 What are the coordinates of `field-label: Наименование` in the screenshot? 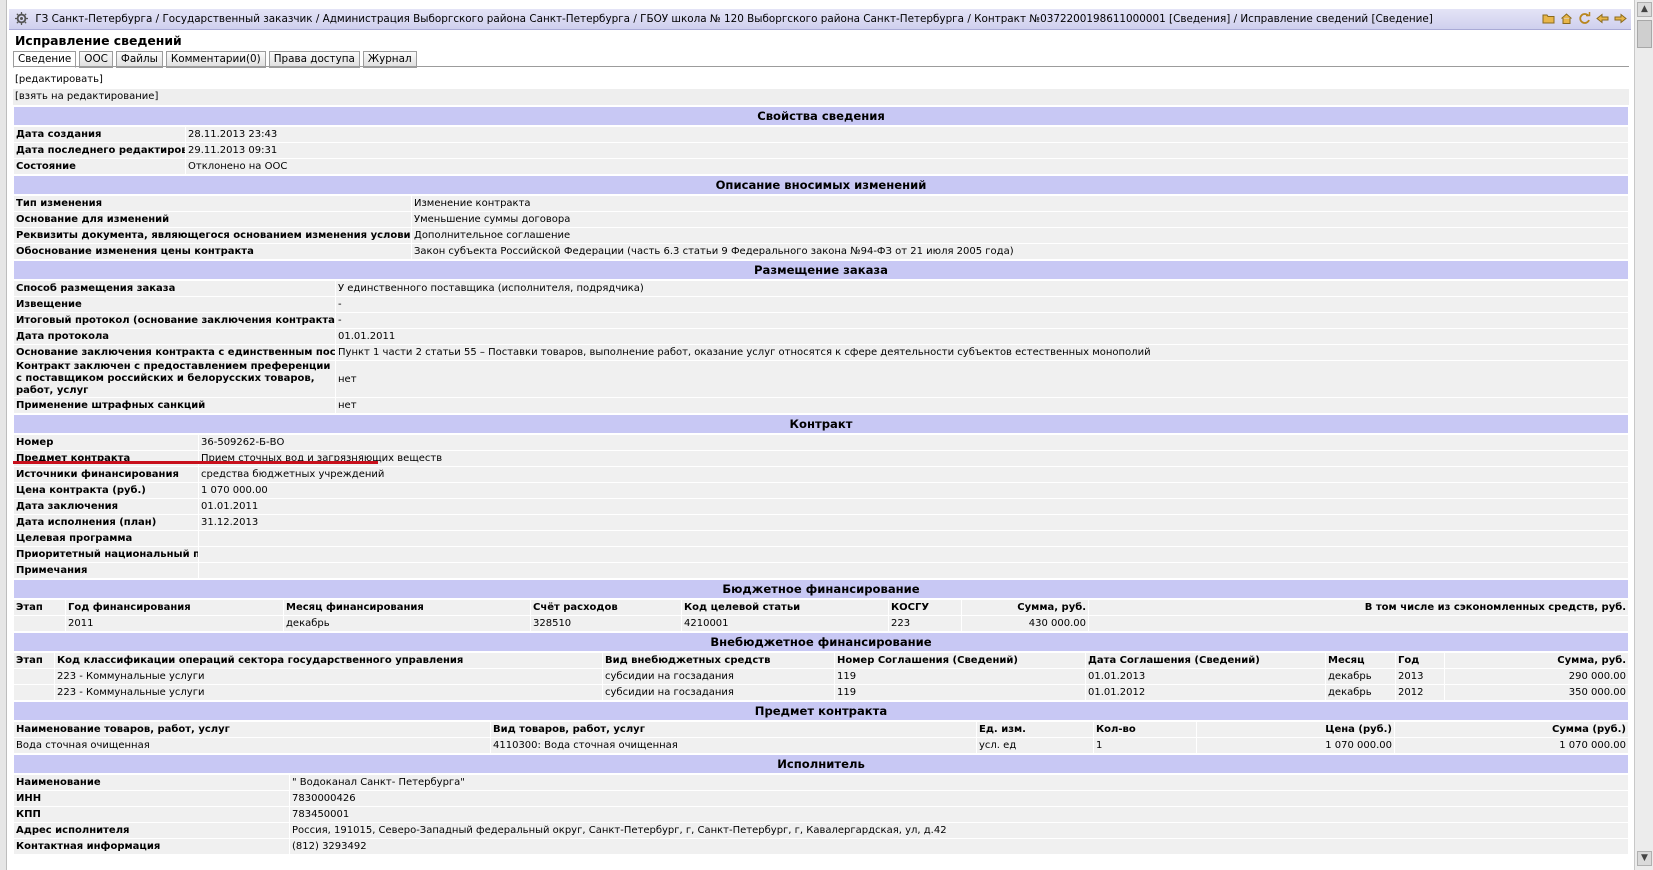 It's located at (151, 782).